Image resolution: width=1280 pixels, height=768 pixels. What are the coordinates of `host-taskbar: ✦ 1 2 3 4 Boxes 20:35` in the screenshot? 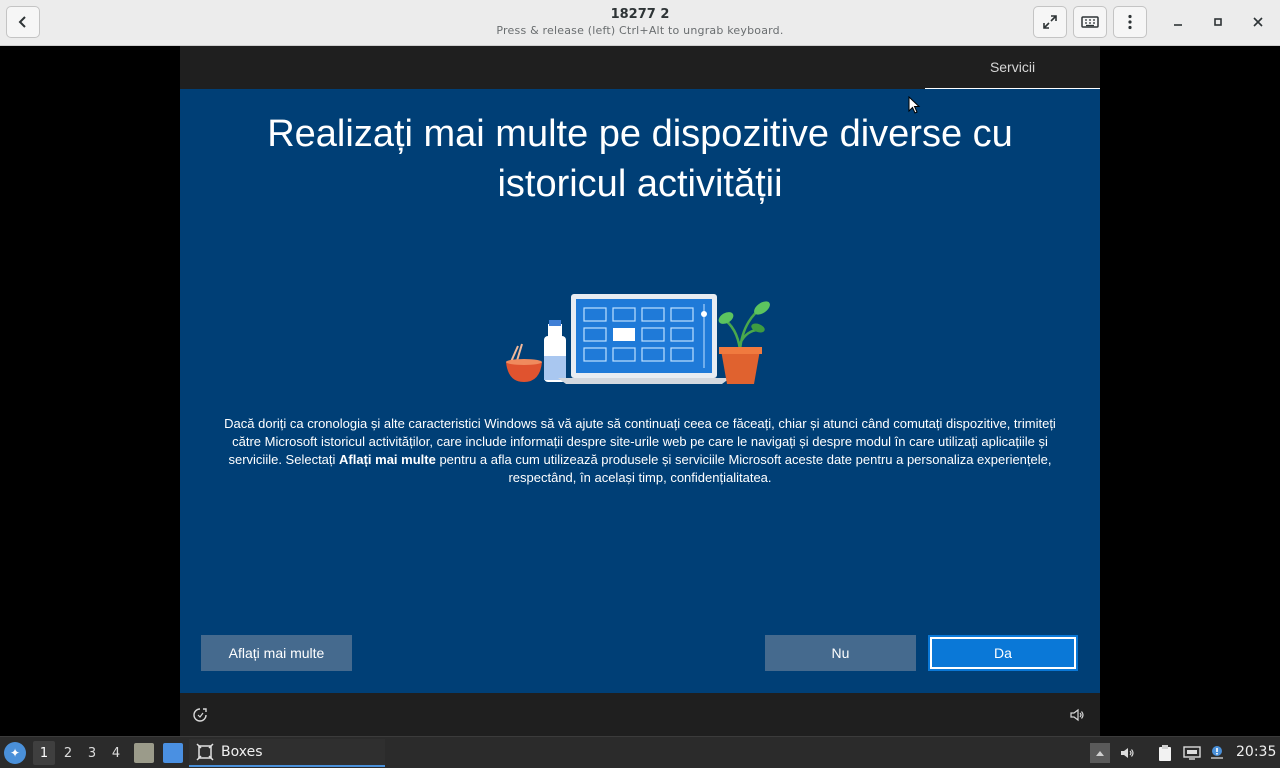 It's located at (640, 752).